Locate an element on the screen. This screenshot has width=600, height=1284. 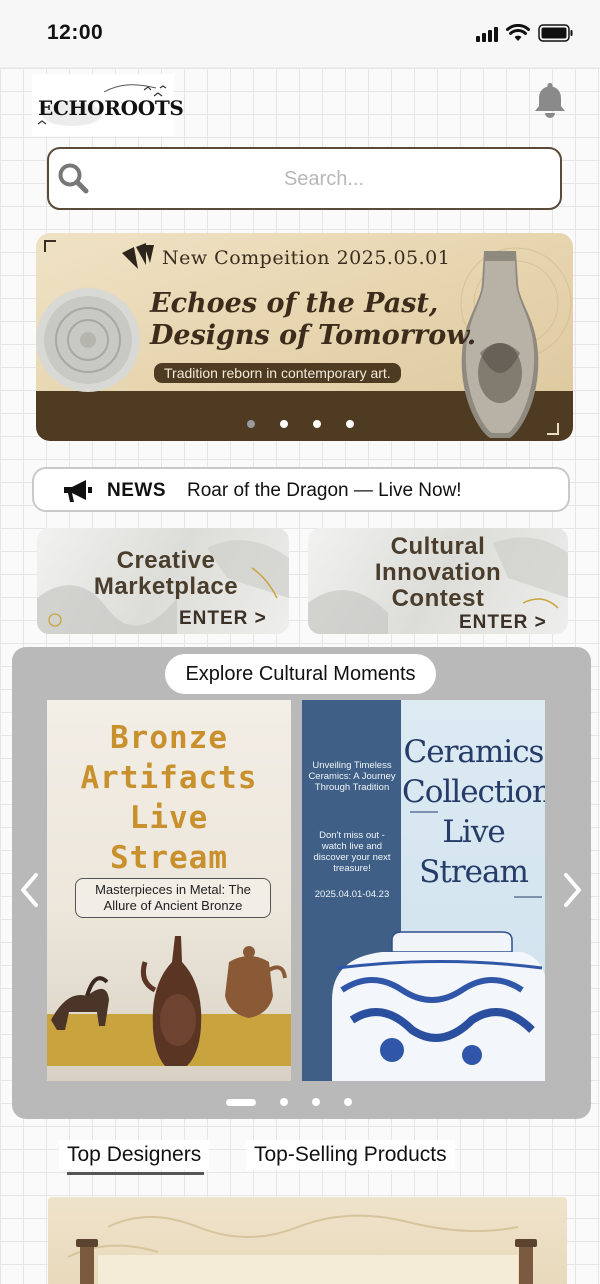
tab-top-selling-products: Top-Selling Products is located at coordinates (350, 1155).